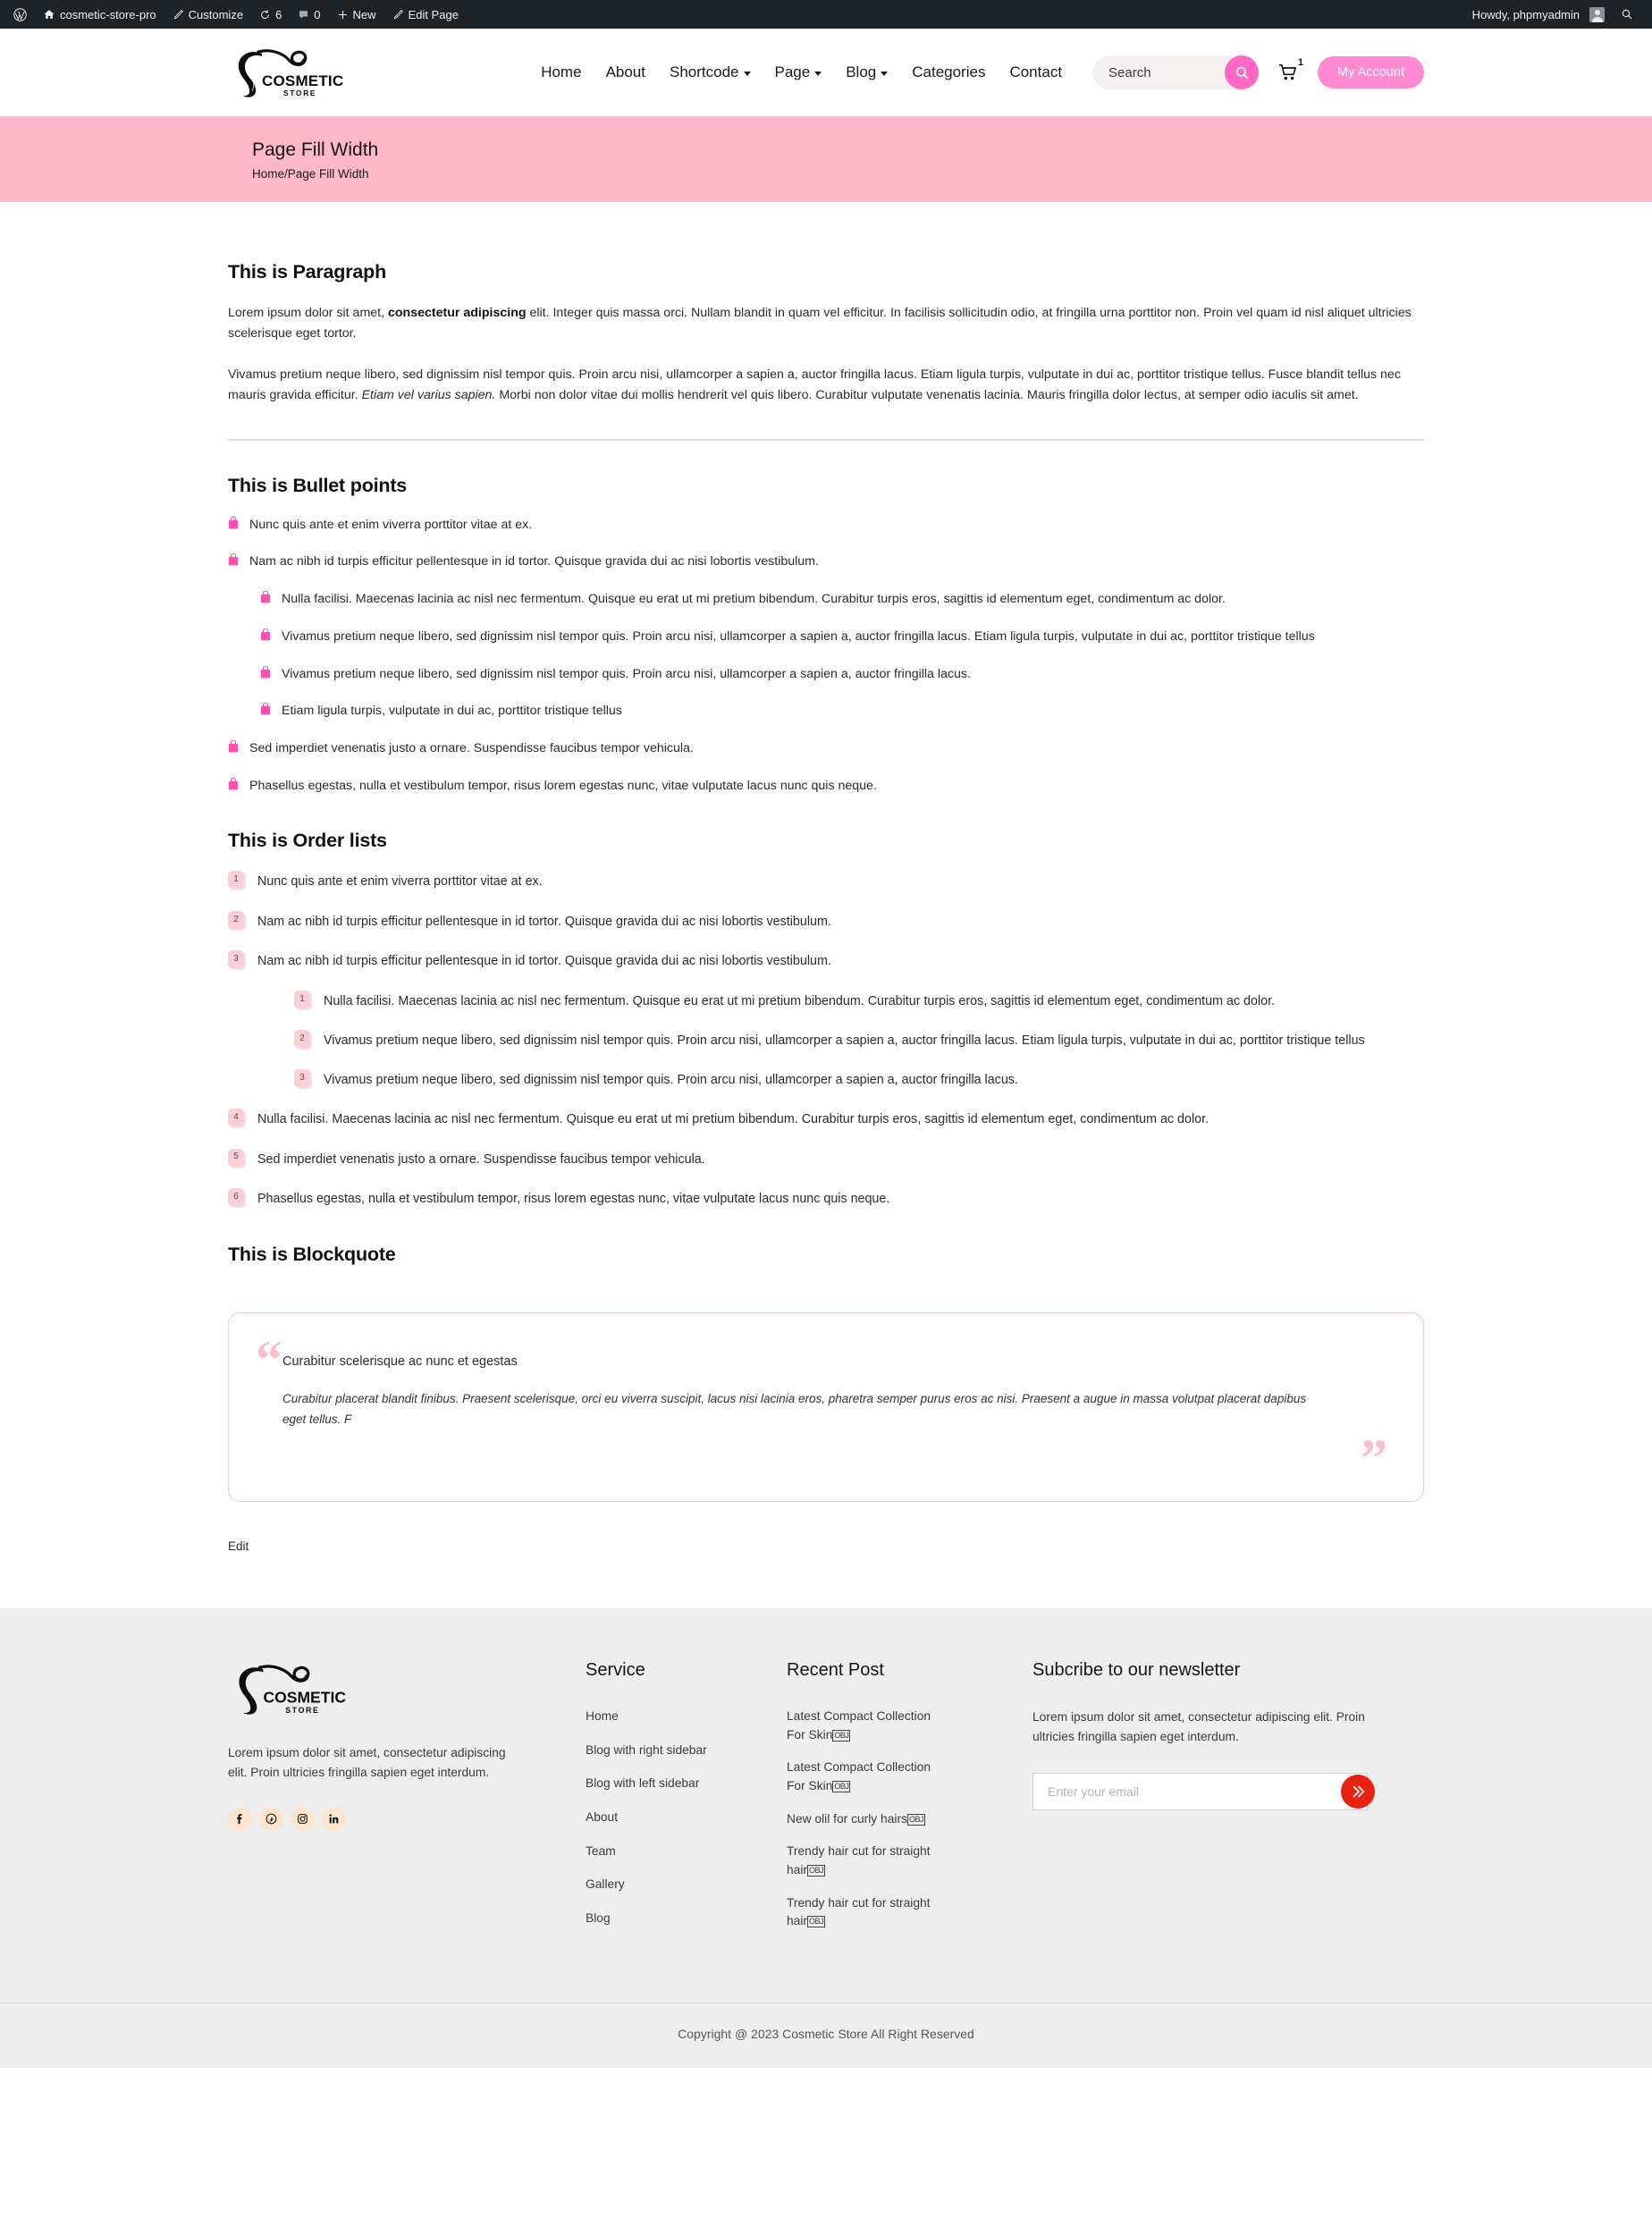 The width and height of the screenshot is (1652, 2235). I want to click on nav-item-categories: Categories, so click(948, 72).